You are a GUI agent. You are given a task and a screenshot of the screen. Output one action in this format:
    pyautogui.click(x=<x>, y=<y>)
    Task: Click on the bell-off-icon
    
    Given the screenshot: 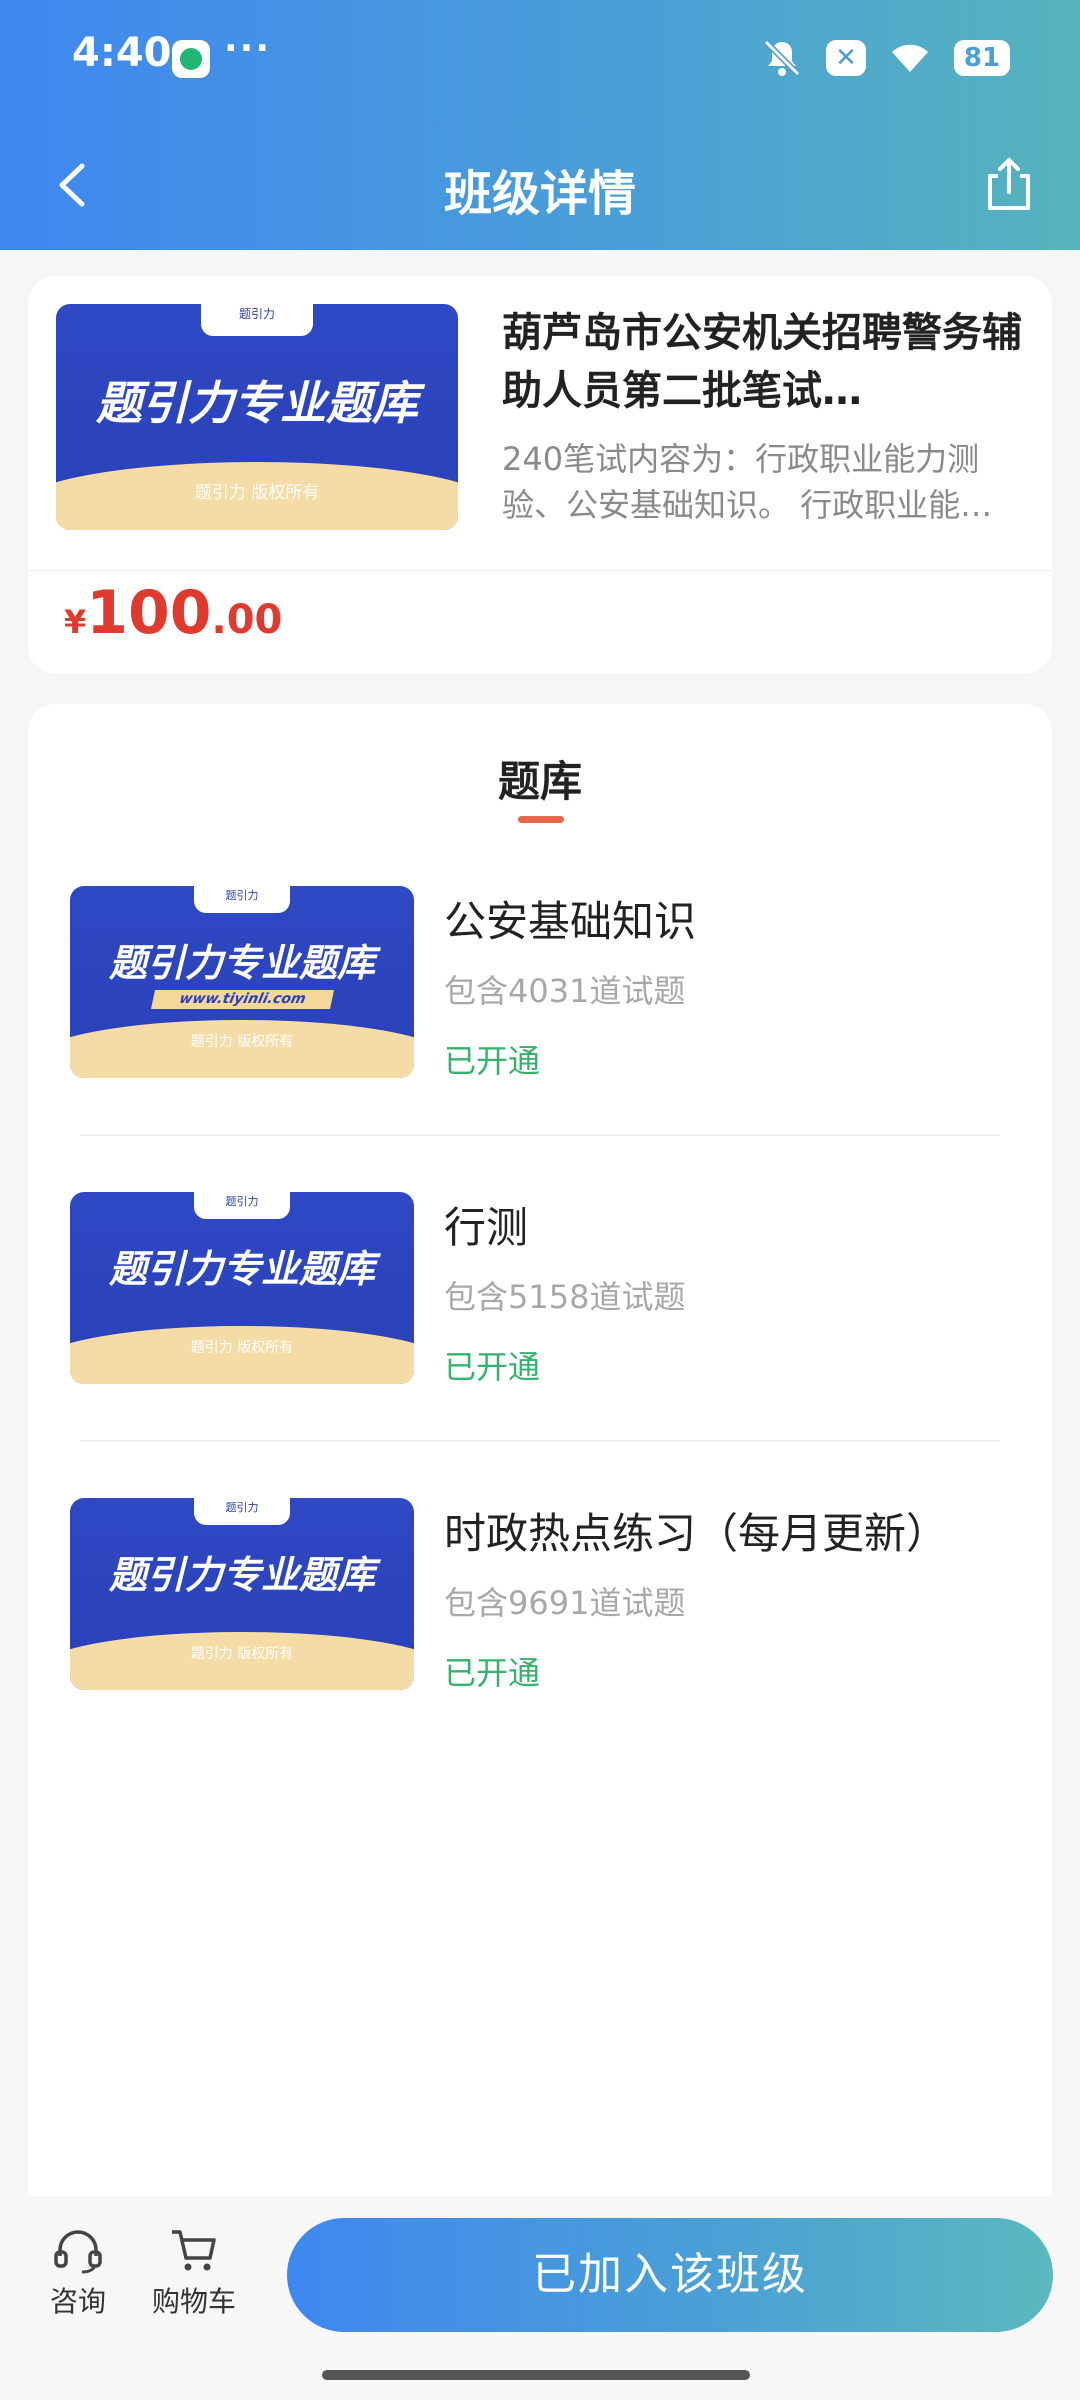 What is the action you would take?
    pyautogui.click(x=782, y=58)
    